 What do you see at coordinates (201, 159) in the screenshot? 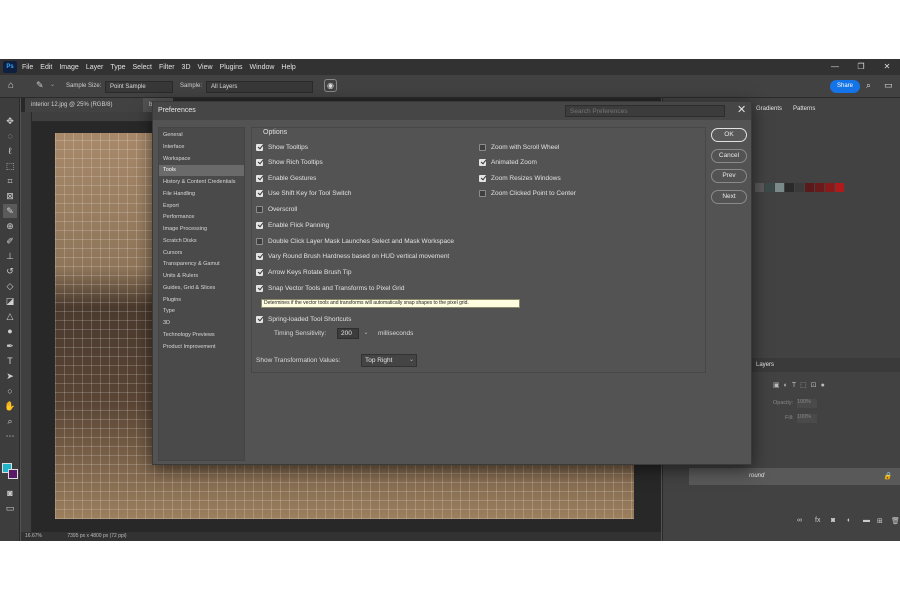
I see `nav-item-workspace: Workspace` at bounding box center [201, 159].